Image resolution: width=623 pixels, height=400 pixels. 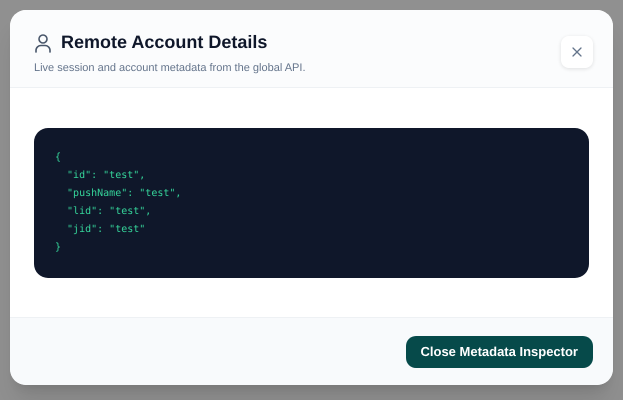 I want to click on dialog-title: Remote Account Details, so click(x=164, y=42).